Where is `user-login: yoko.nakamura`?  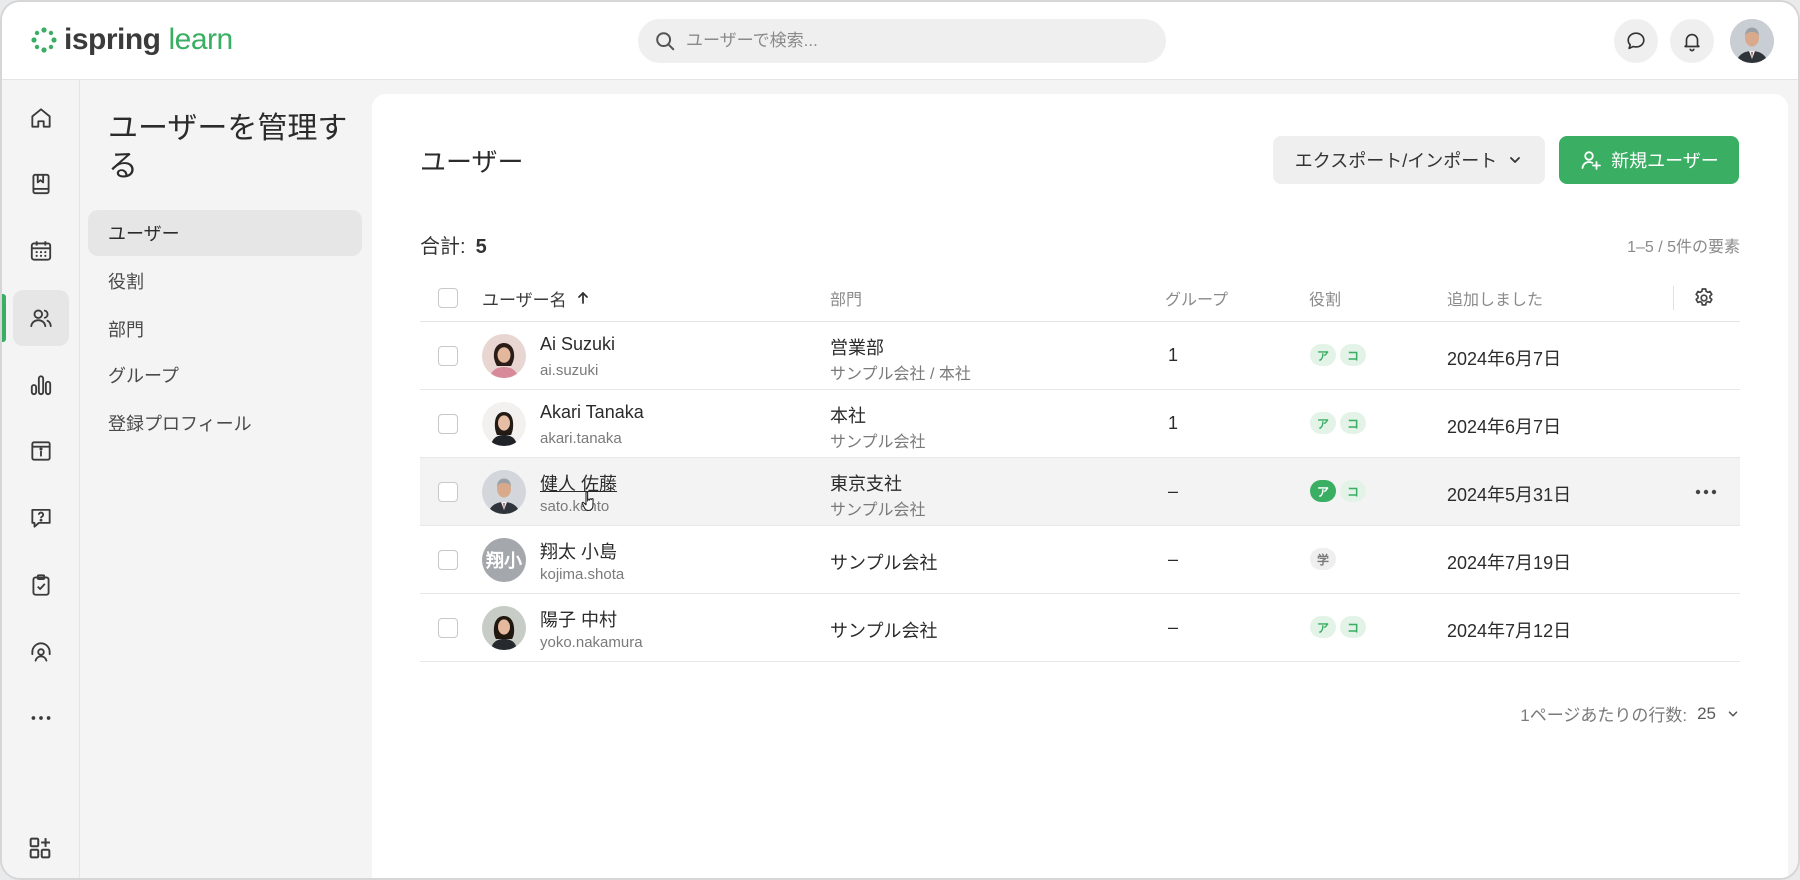
user-login: yoko.nakamura is located at coordinates (591, 642).